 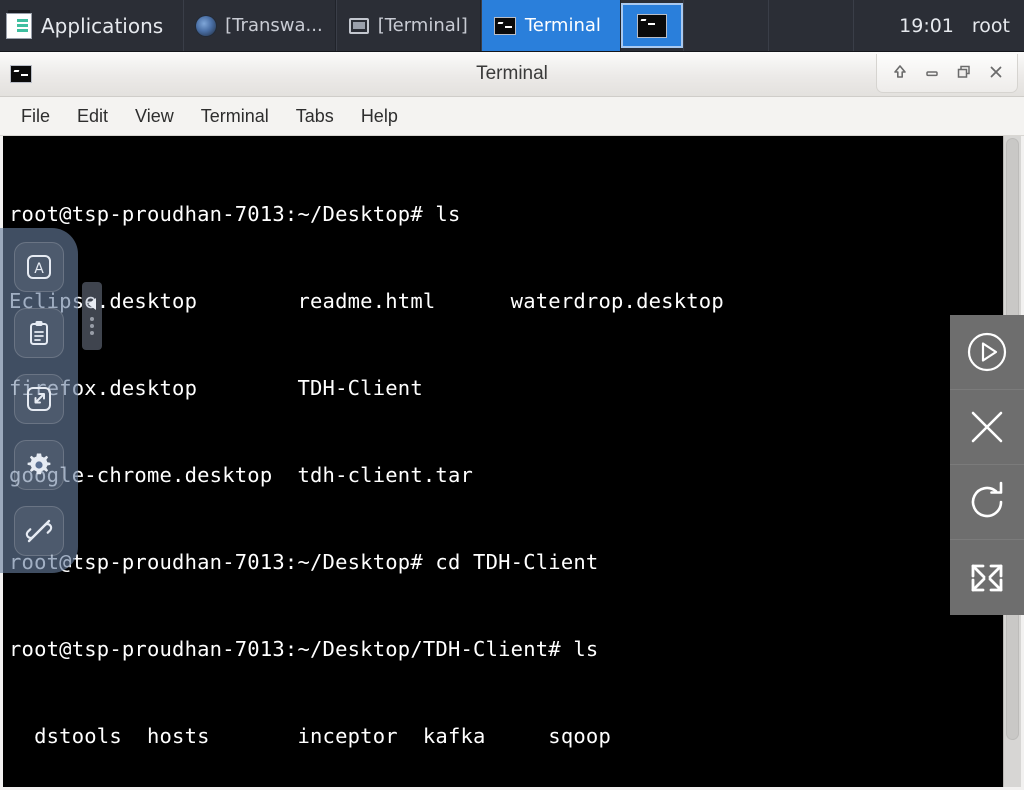 What do you see at coordinates (39, 333) in the screenshot?
I see `clipboard-icon` at bounding box center [39, 333].